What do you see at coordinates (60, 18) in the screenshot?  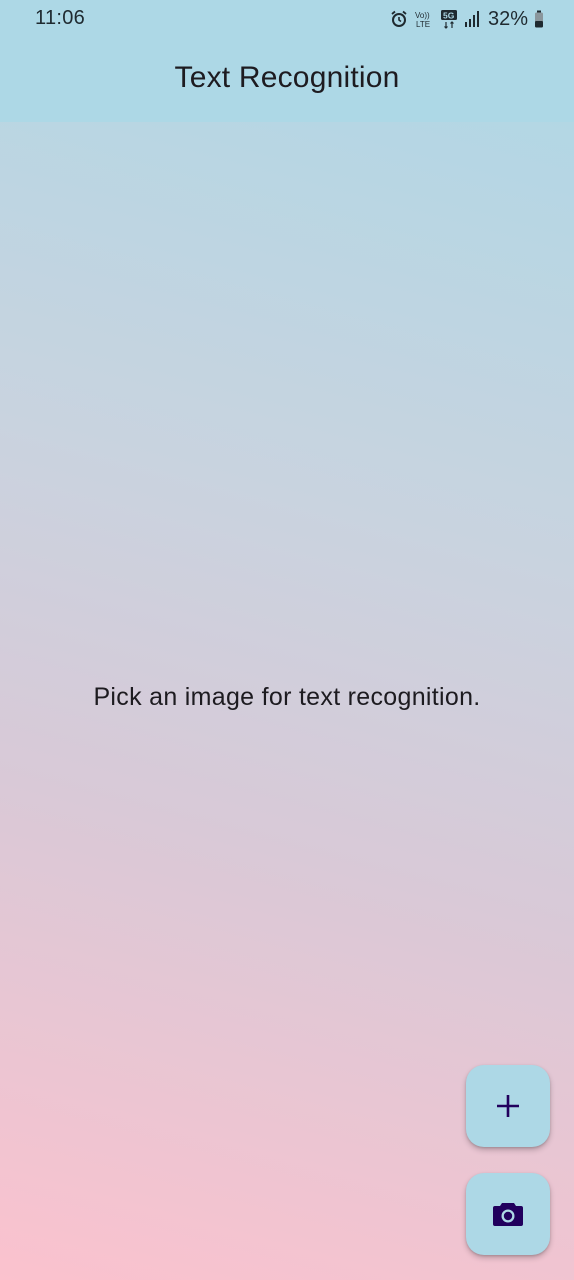 I see `status-time: 11:06` at bounding box center [60, 18].